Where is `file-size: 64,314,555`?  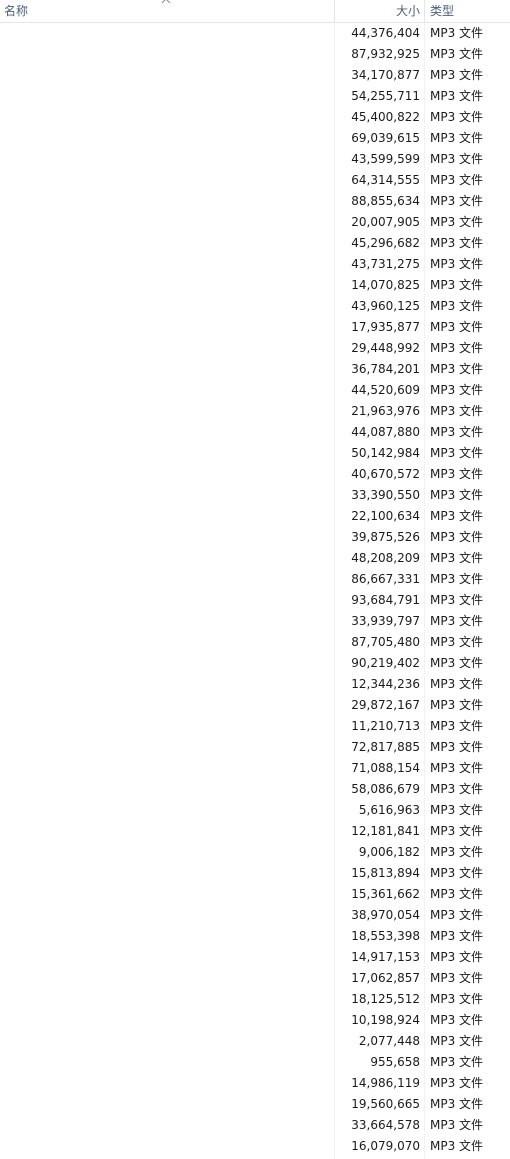
file-size: 64,314,555 is located at coordinates (385, 180).